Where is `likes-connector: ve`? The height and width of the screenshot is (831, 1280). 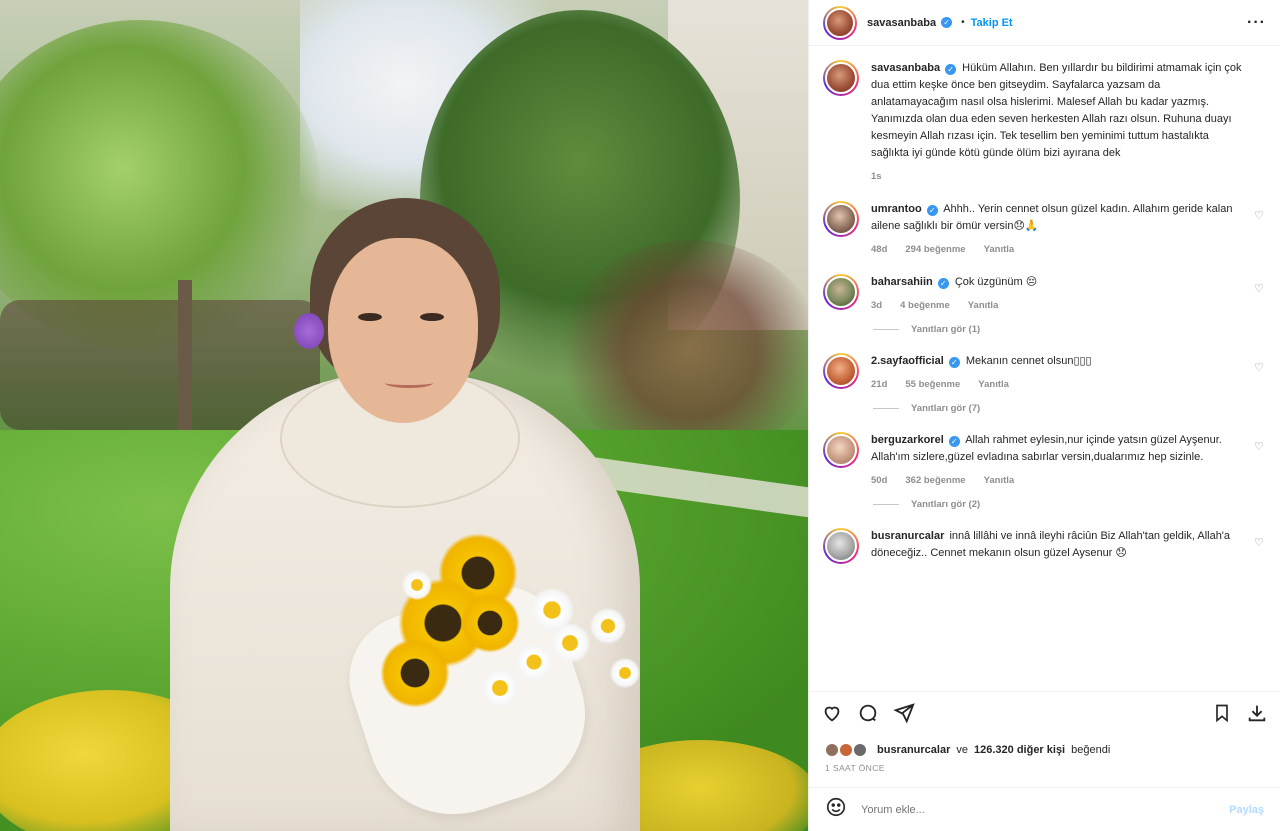 likes-connector: ve is located at coordinates (962, 750).